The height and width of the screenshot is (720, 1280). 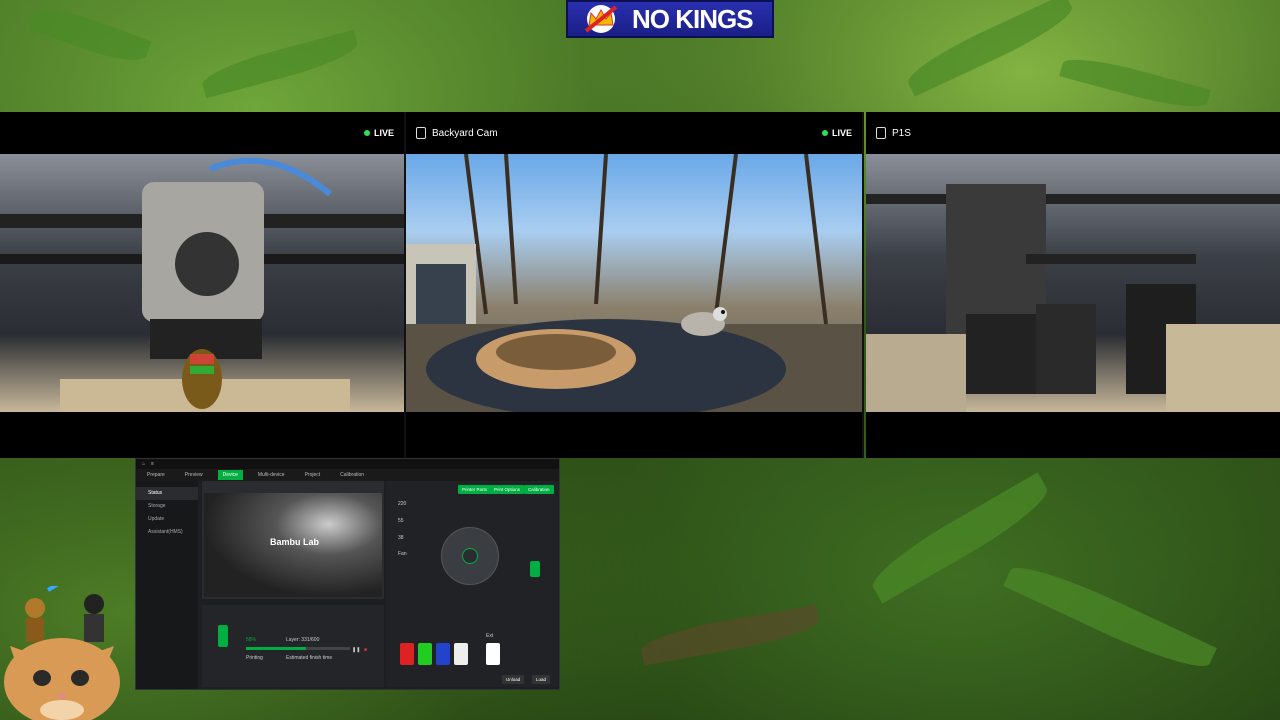 What do you see at coordinates (1073, 133) in the screenshot?
I see `camera-header: P1S` at bounding box center [1073, 133].